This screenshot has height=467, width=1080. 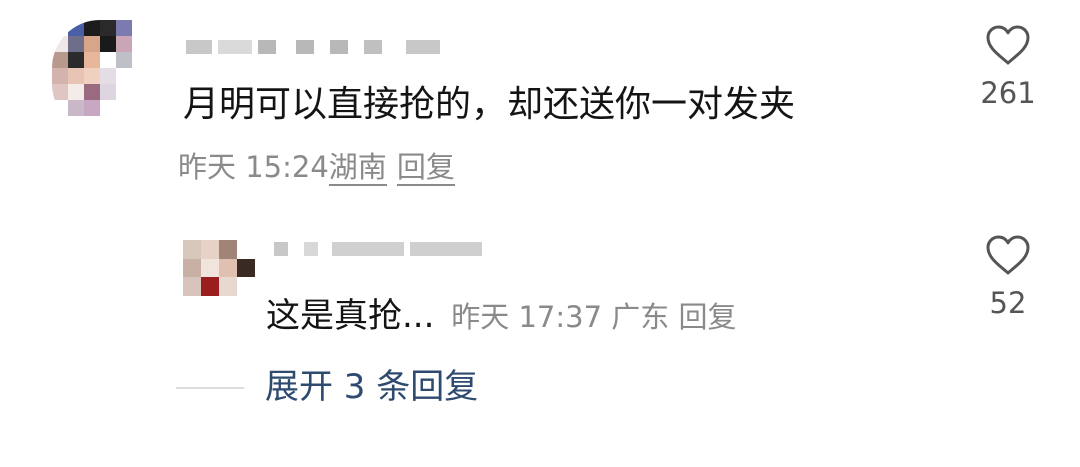 I want to click on like-count: 261, so click(x=1008, y=93).